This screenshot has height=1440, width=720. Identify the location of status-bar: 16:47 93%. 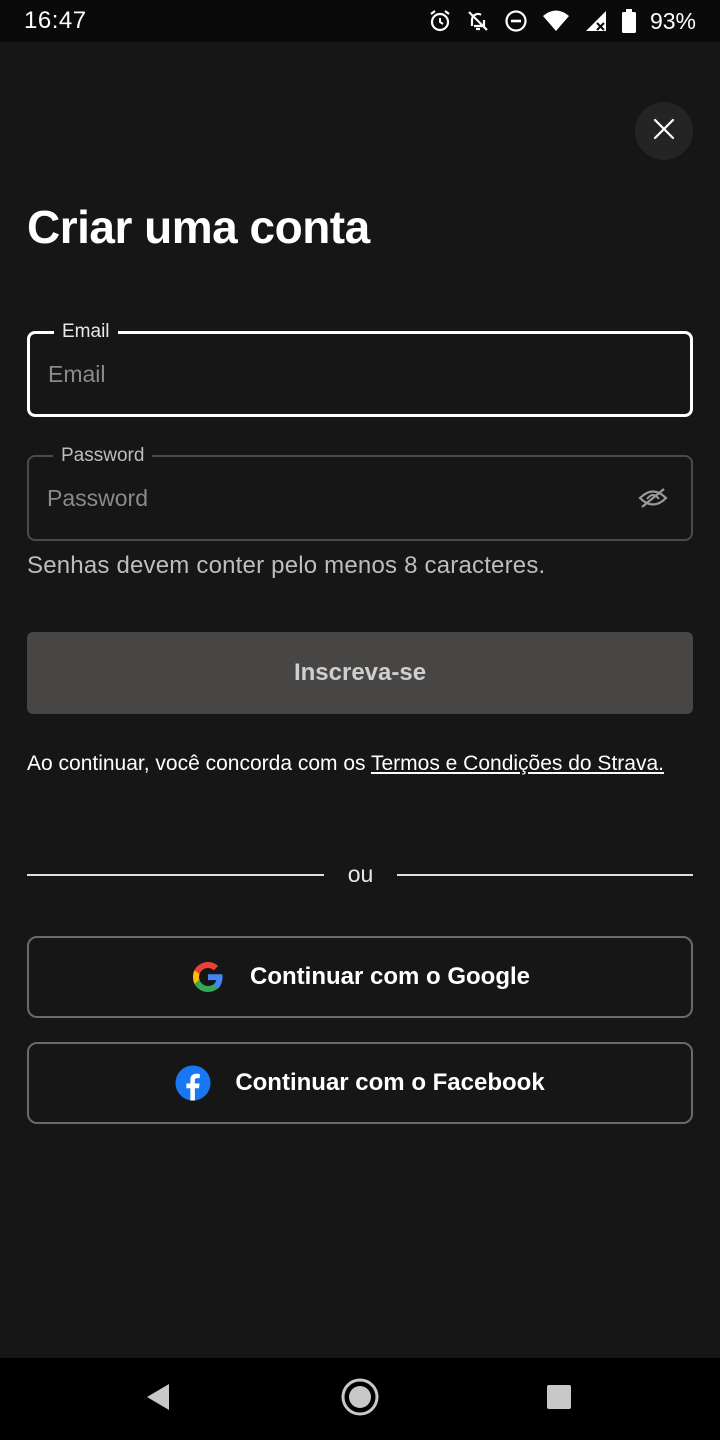
(360, 21).